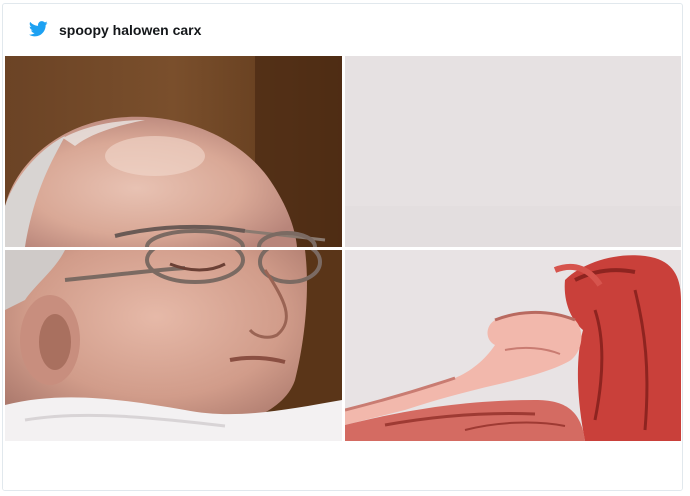  Describe the element at coordinates (342, 30) in the screenshot. I see `tweet-header: spoopy halowen carx` at that location.